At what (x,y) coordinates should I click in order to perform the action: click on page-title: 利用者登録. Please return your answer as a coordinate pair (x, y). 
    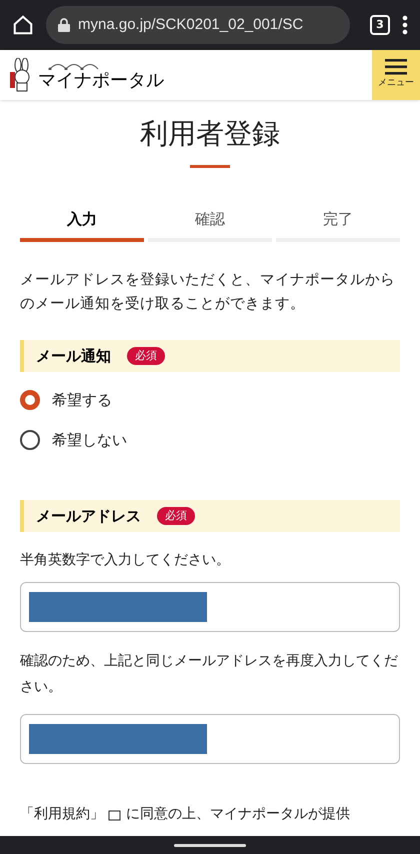
    Looking at the image, I should click on (210, 134).